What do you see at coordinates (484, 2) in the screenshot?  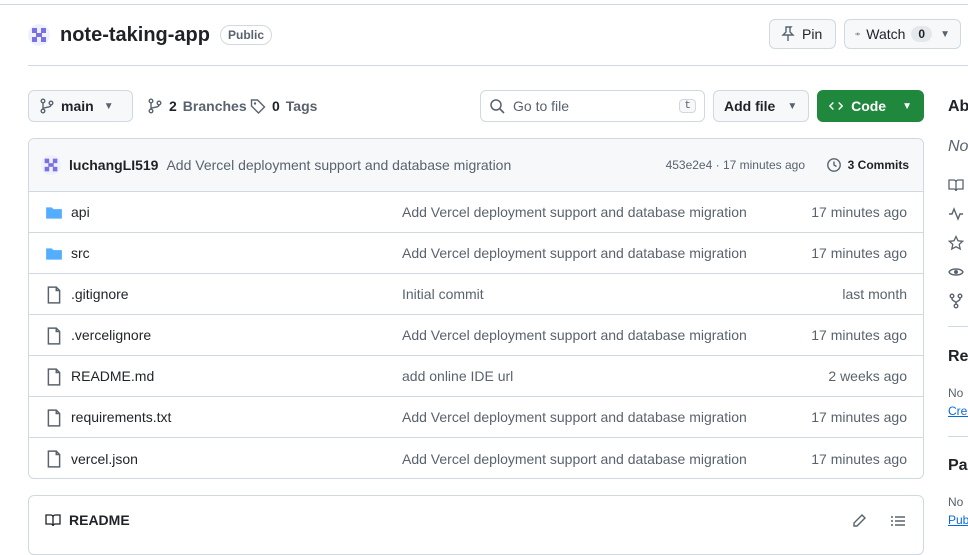 I see `top-border` at bounding box center [484, 2].